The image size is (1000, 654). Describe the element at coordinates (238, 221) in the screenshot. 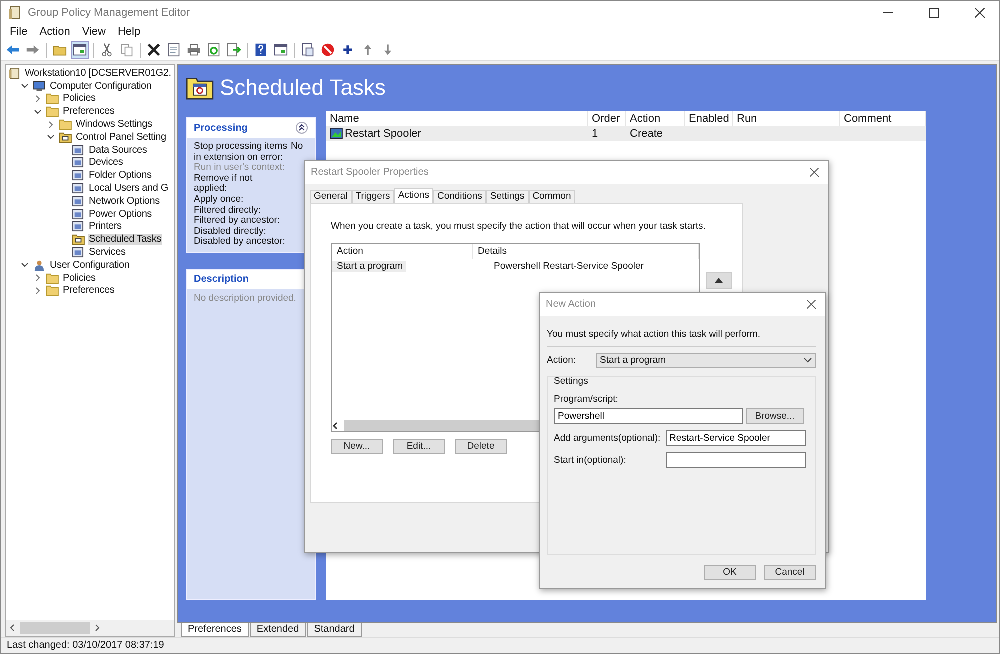

I see `property-label: Filtered by ancestor:` at that location.